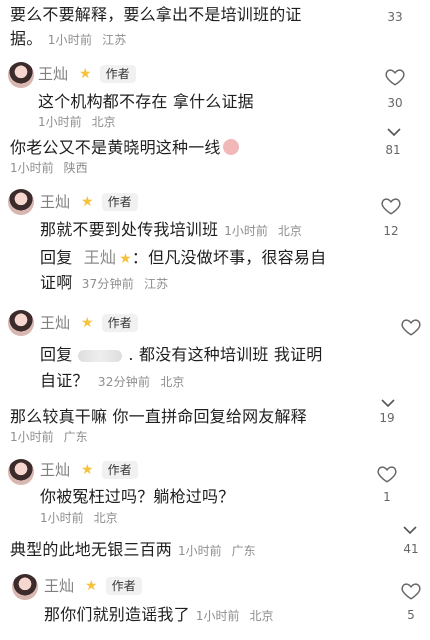  Describe the element at coordinates (100, 355) in the screenshot. I see `blurred-username` at that location.